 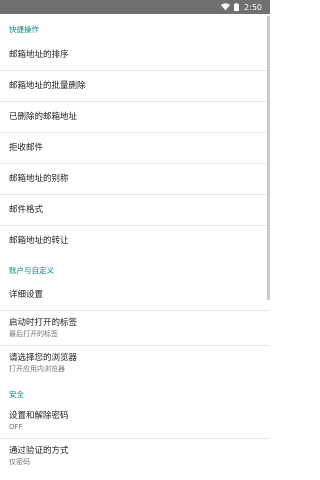 What do you see at coordinates (26, 147) in the screenshot?
I see `setting-title: 拒收邮件` at bounding box center [26, 147].